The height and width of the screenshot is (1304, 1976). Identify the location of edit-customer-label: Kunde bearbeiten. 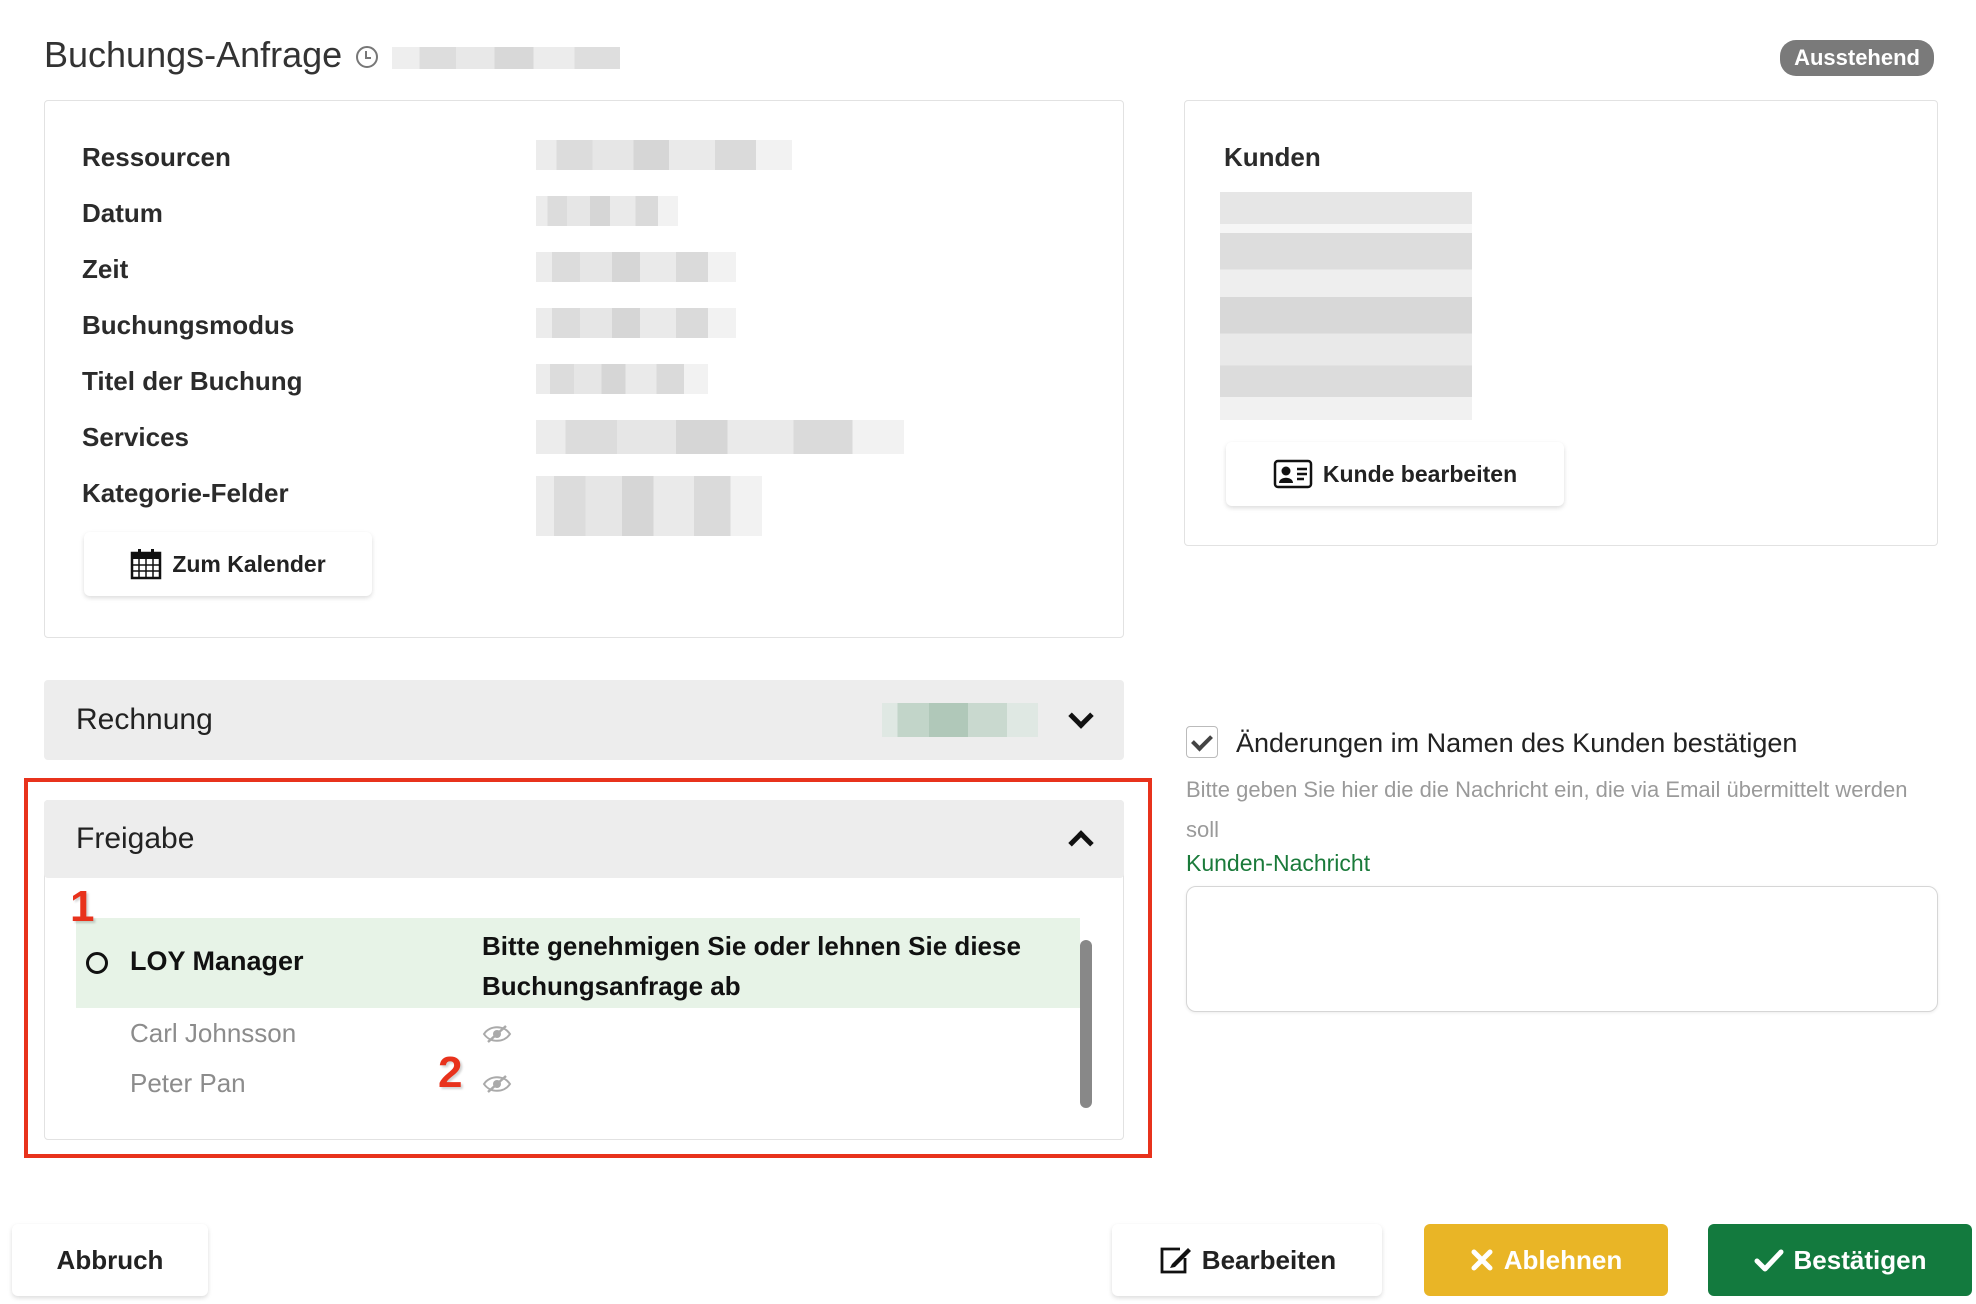
(1420, 473).